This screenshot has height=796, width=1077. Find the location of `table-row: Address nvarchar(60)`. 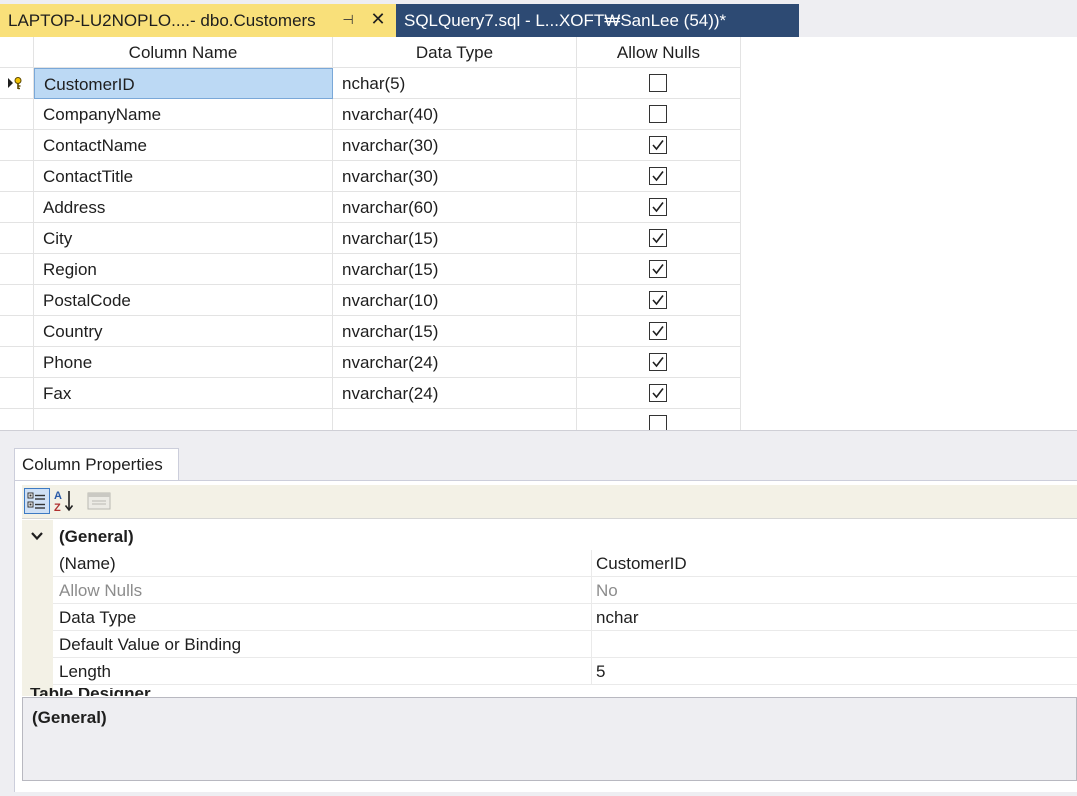

table-row: Address nvarchar(60) is located at coordinates (370, 207).